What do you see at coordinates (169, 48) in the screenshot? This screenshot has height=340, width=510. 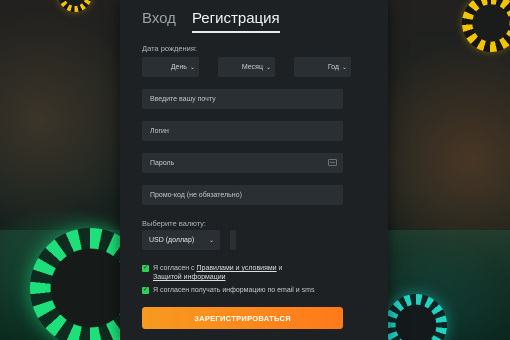 I see `dob-label: Дата рождения:` at bounding box center [169, 48].